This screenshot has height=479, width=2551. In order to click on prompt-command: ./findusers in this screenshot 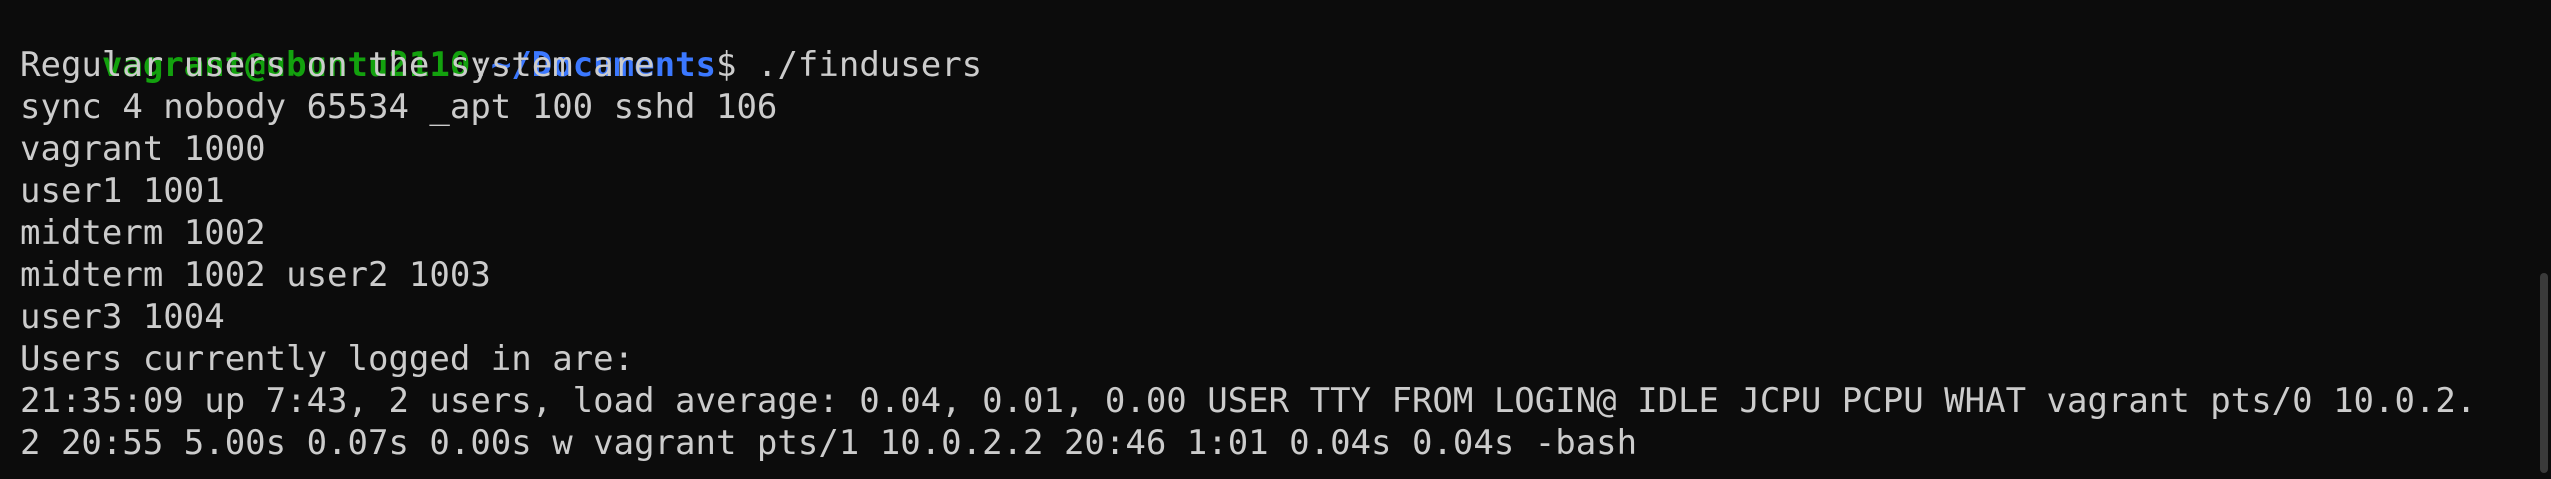, I will do `click(869, 65)`.